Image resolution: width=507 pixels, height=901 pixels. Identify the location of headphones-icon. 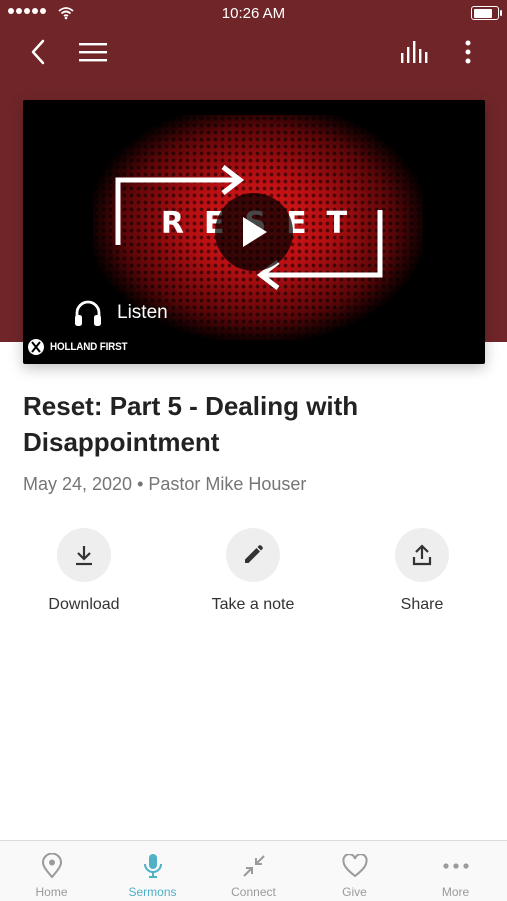
(88, 313).